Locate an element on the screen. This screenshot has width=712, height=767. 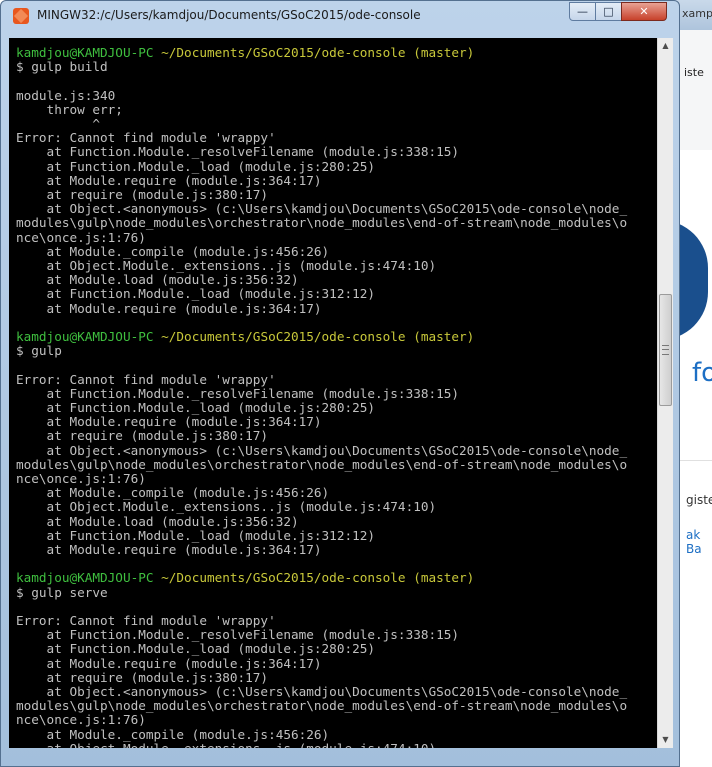
vertical-scrollbar: ▲ ▼ is located at coordinates (665, 393).